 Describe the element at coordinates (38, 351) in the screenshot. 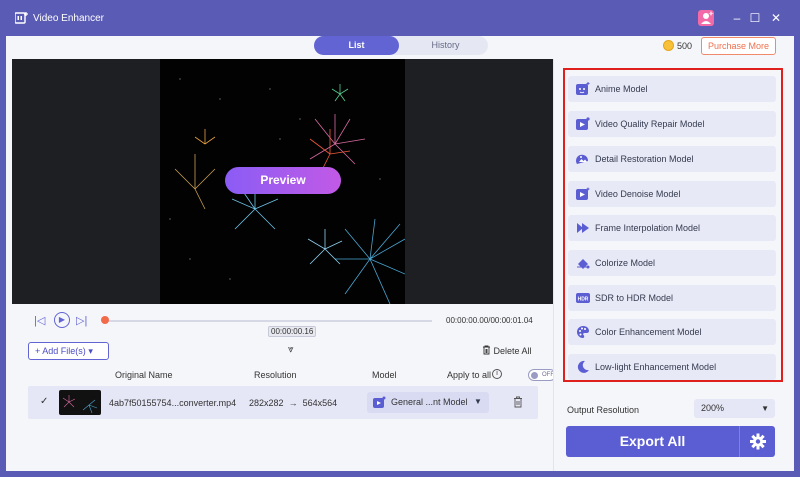

I see `plus-icon: +` at that location.